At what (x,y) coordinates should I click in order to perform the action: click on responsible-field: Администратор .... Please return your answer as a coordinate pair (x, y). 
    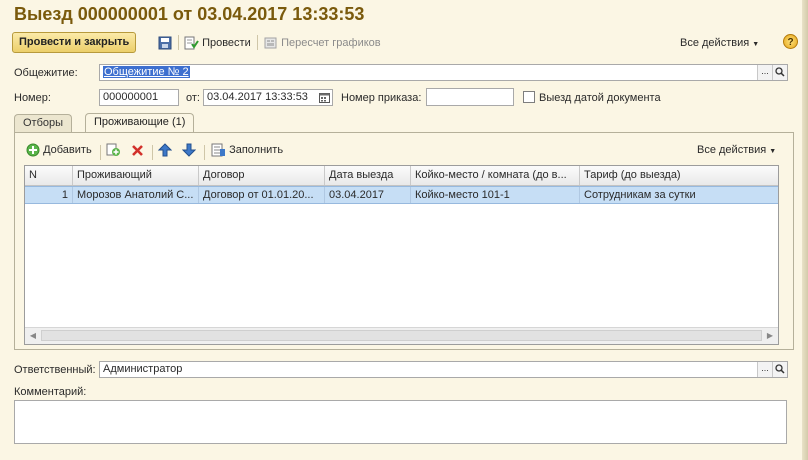
    Looking at the image, I should click on (443, 369).